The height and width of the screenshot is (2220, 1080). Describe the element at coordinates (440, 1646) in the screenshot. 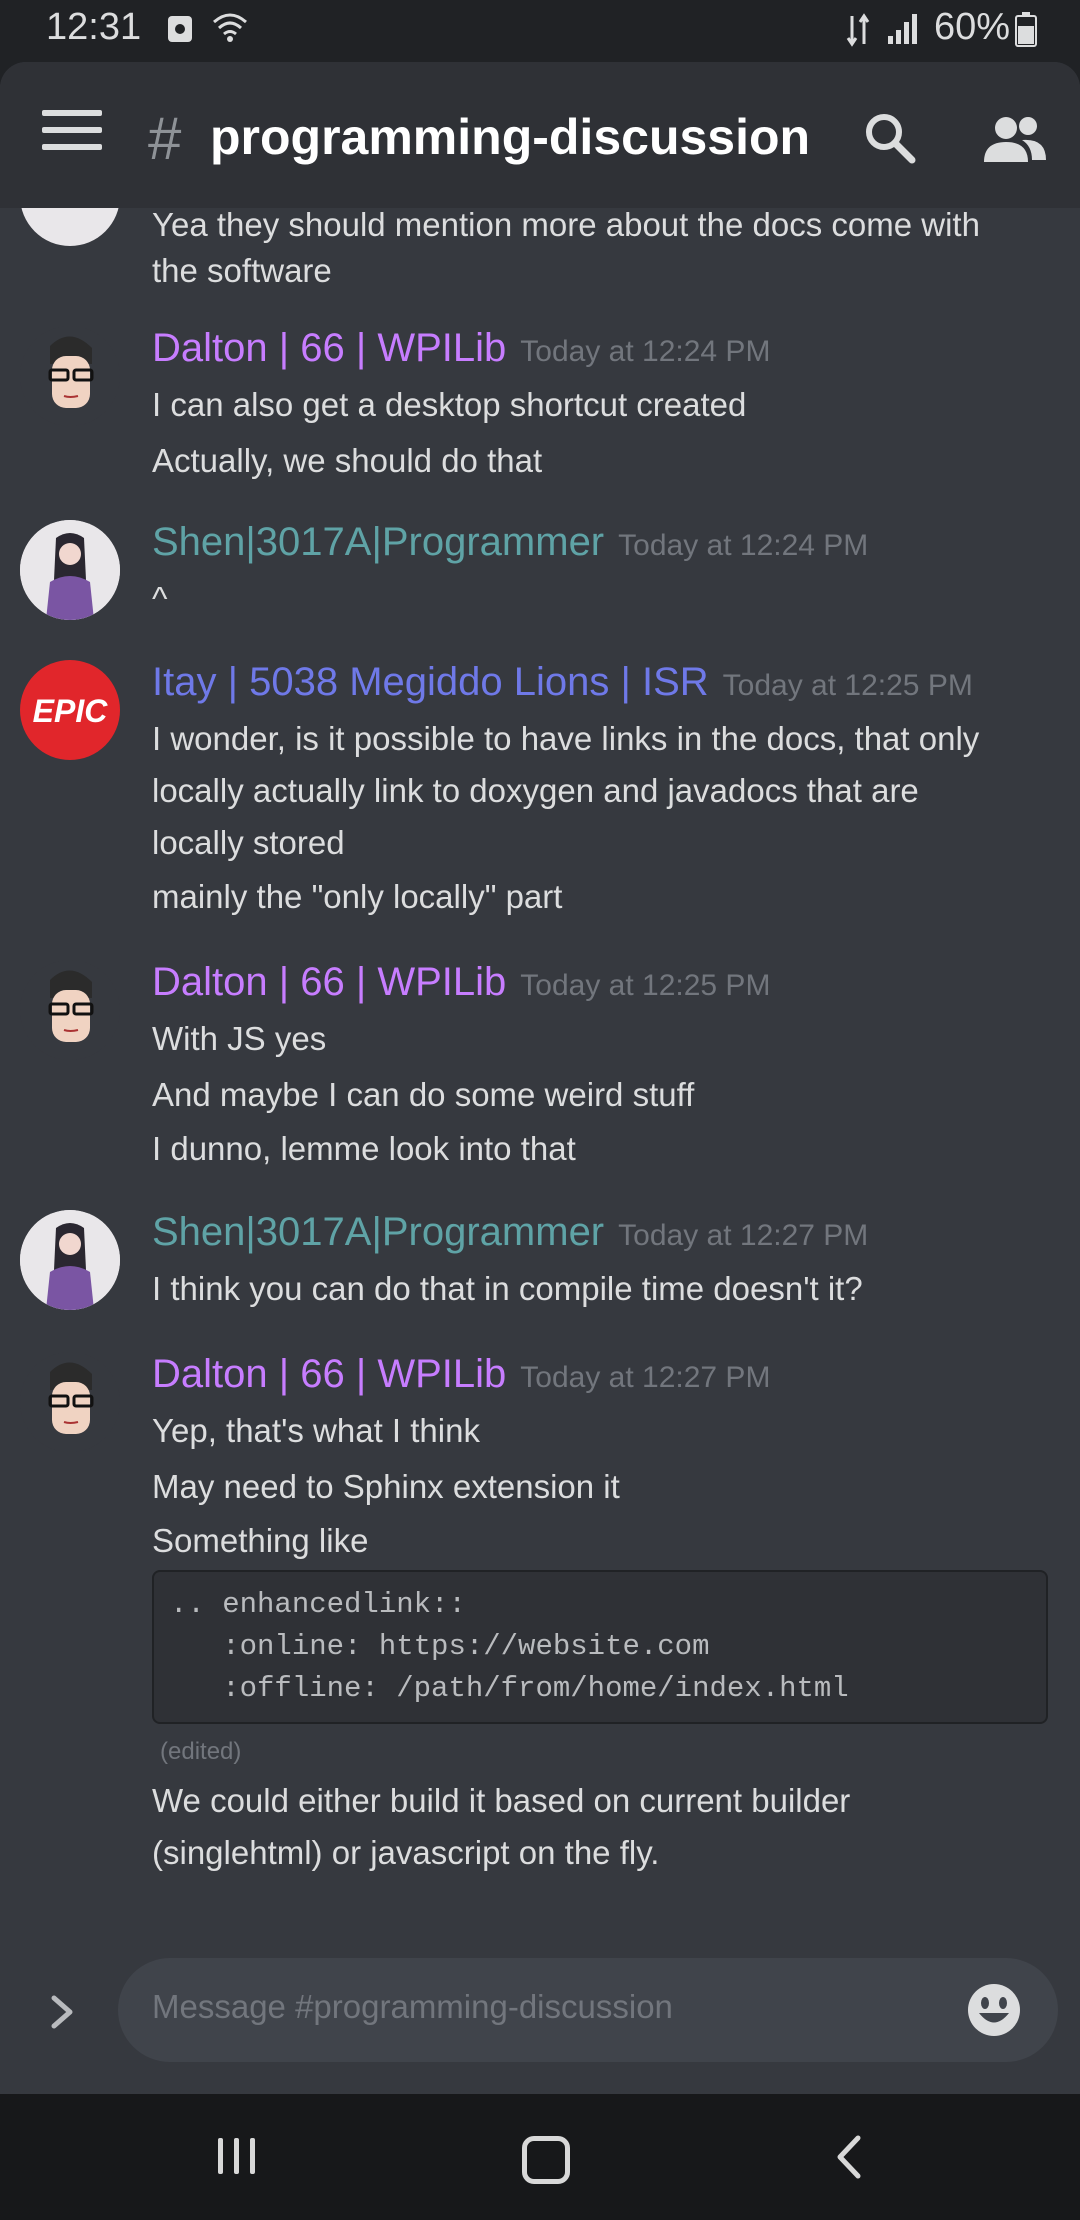

I see `code-line: :online: https://website.com` at that location.